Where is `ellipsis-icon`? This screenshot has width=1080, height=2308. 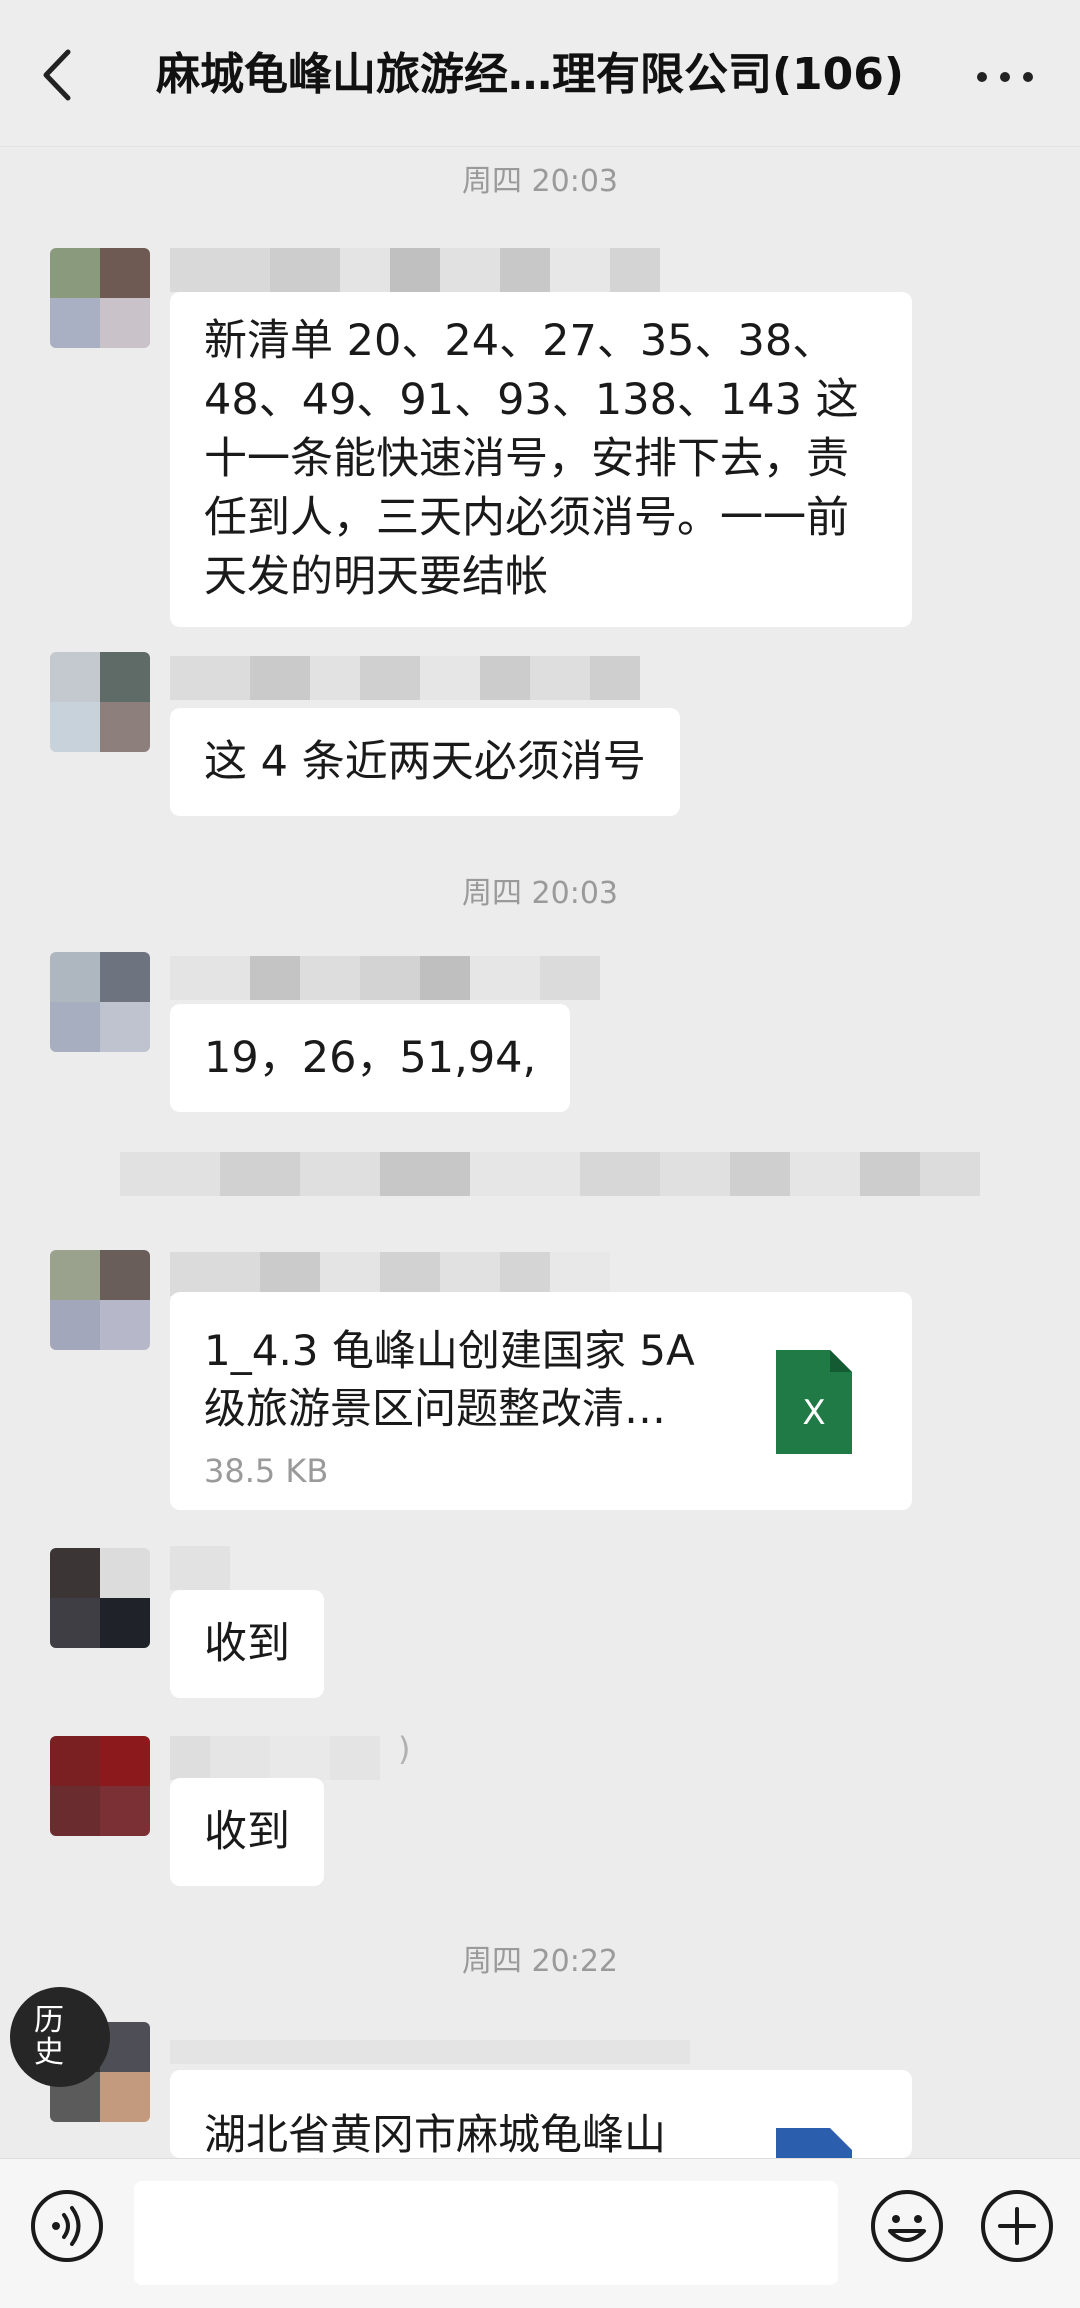 ellipsis-icon is located at coordinates (1005, 77).